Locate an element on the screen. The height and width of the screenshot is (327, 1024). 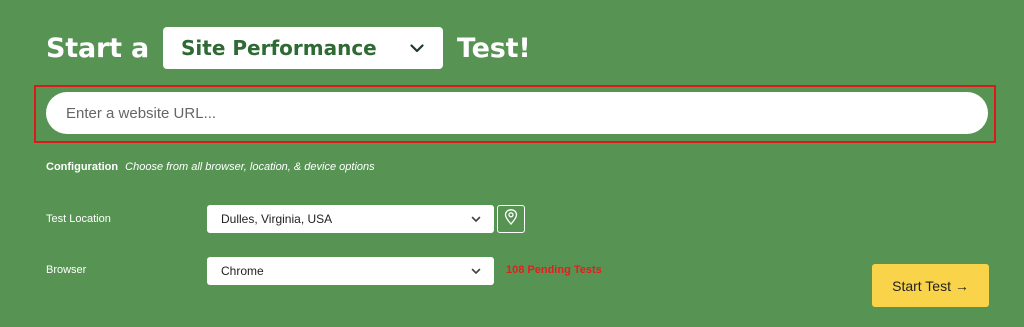
headline: Start a Site Performance Test! is located at coordinates (288, 48).